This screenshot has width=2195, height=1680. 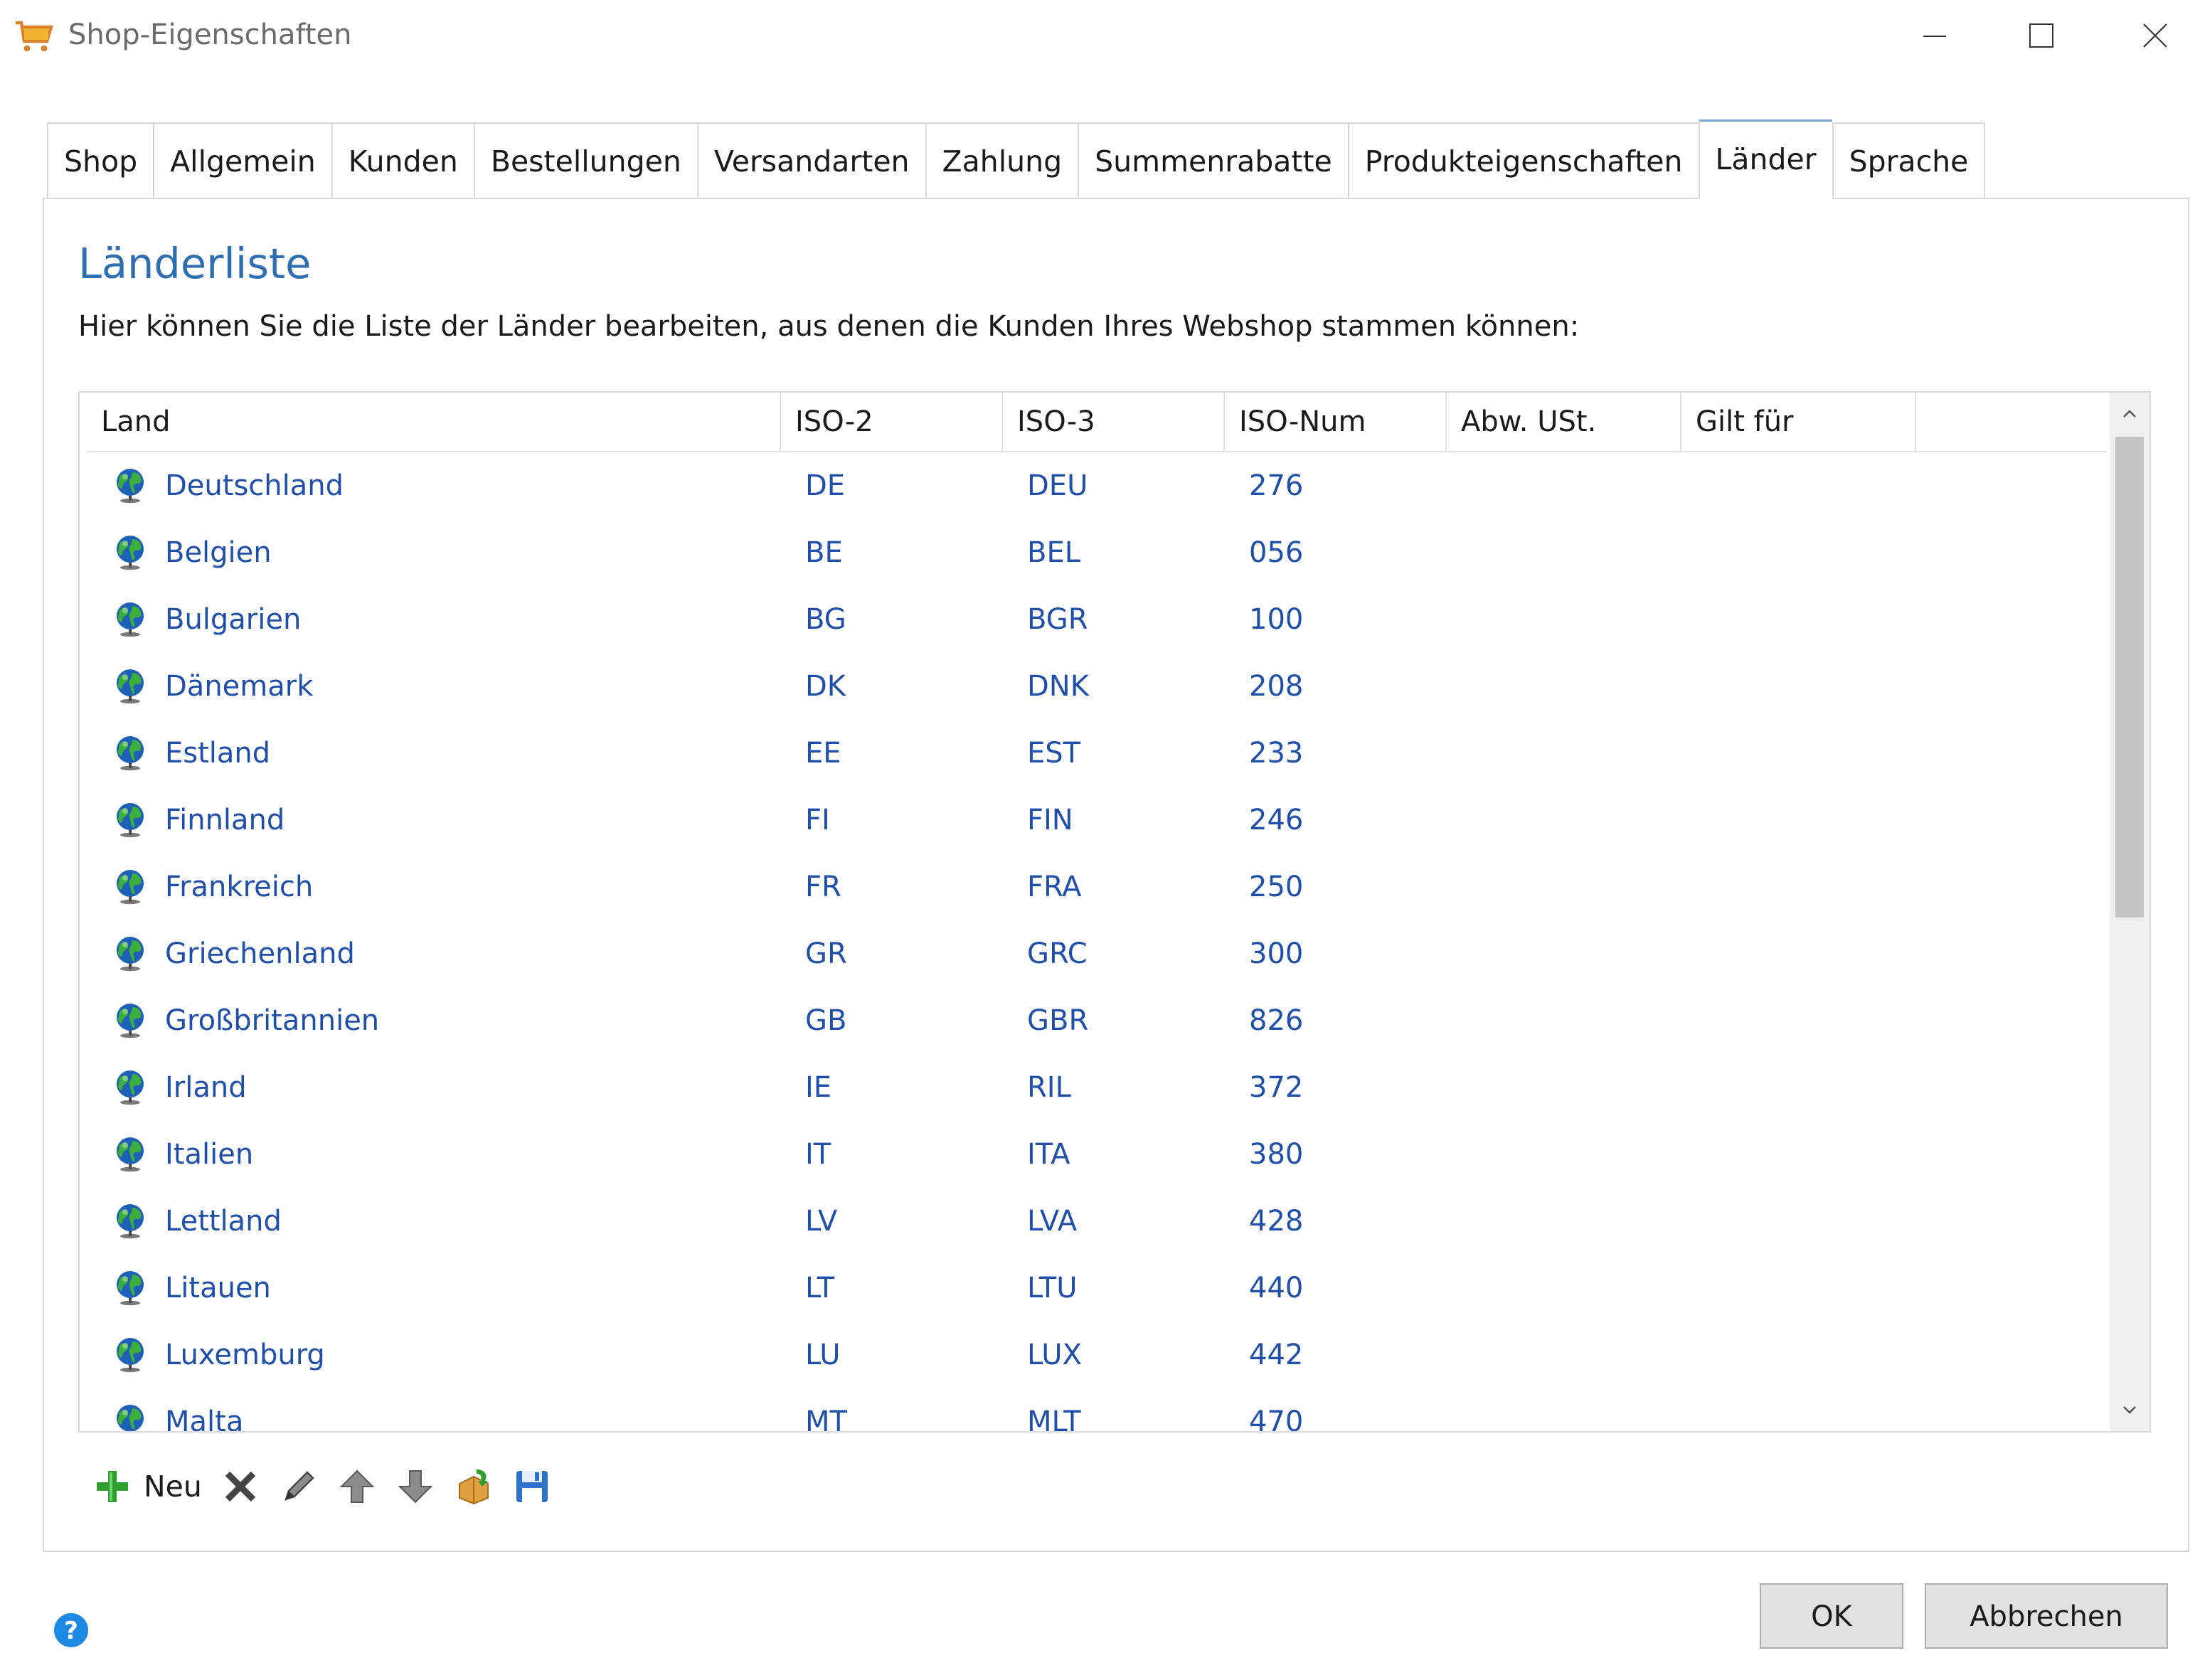 What do you see at coordinates (1055, 1355) in the screenshot?
I see `cell-iso3: LUX` at bounding box center [1055, 1355].